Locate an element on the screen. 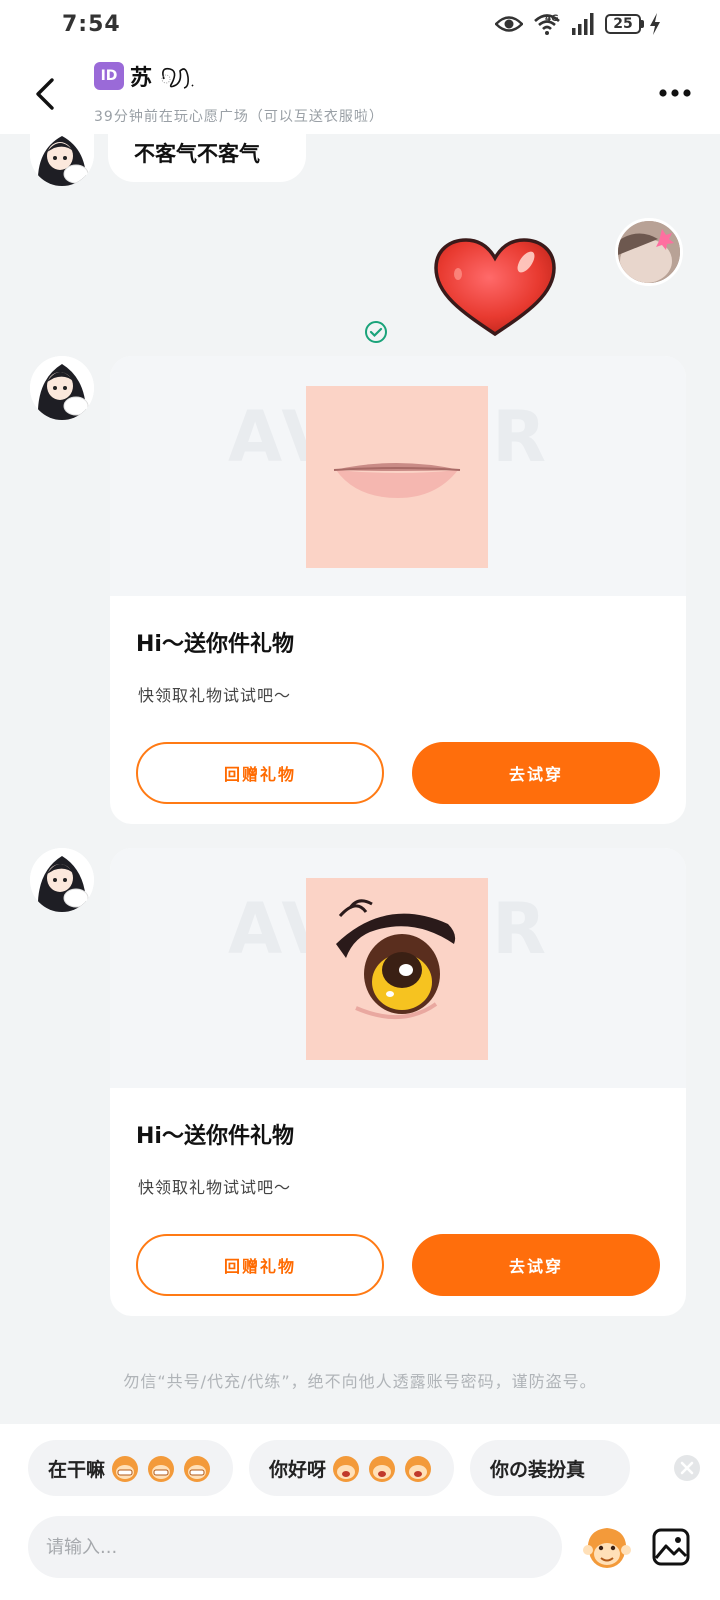  battery-level: 25 is located at coordinates (623, 24).